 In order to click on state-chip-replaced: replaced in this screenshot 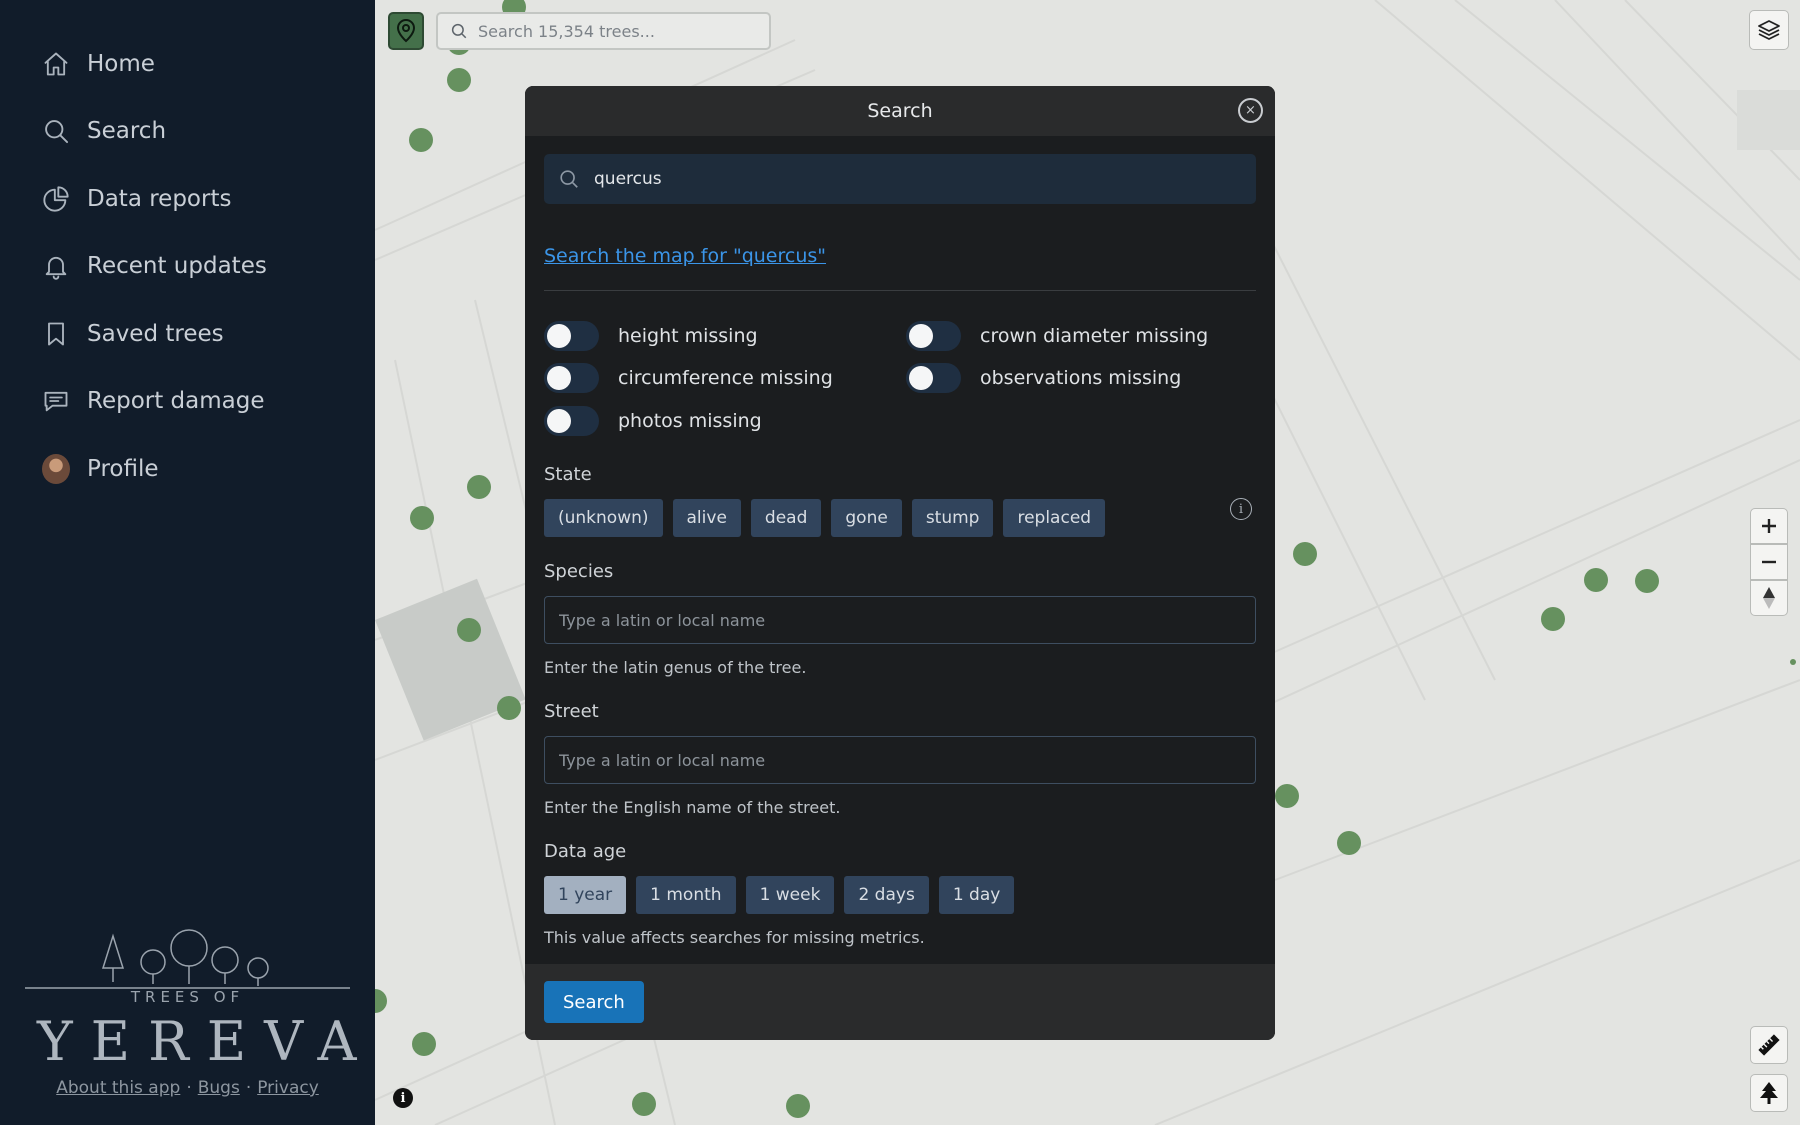, I will do `click(1054, 518)`.